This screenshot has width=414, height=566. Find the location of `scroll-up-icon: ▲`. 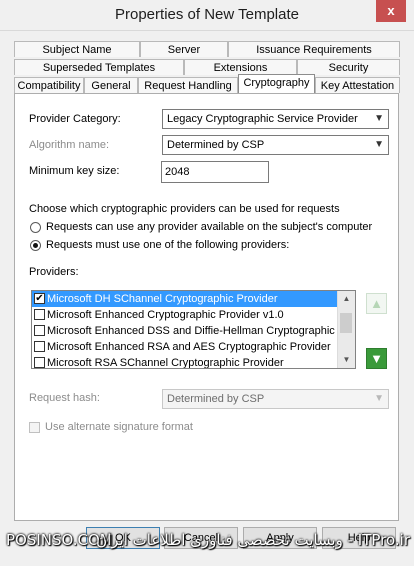

scroll-up-icon: ▲ is located at coordinates (346, 299).